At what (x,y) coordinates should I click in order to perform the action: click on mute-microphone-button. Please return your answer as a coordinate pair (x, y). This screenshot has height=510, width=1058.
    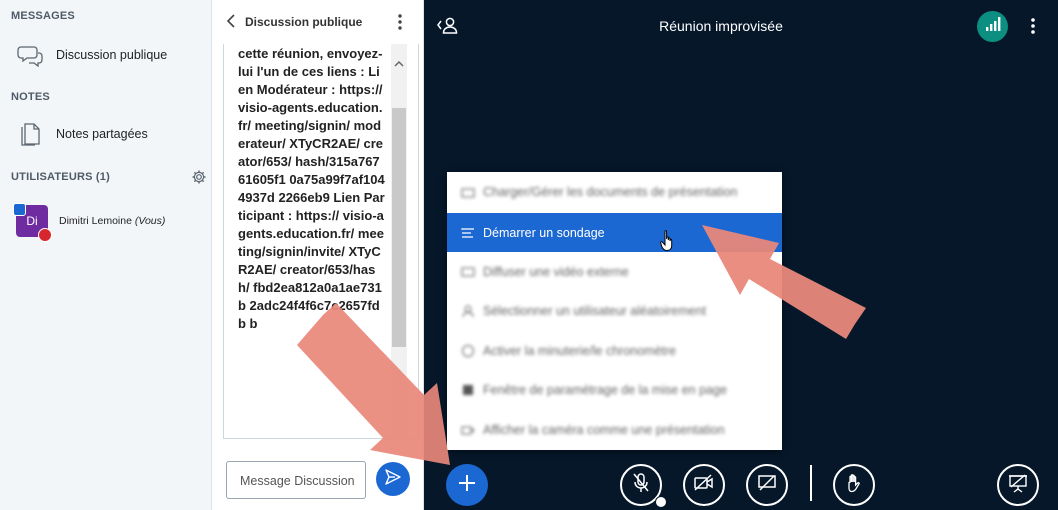
    Looking at the image, I should click on (643, 486).